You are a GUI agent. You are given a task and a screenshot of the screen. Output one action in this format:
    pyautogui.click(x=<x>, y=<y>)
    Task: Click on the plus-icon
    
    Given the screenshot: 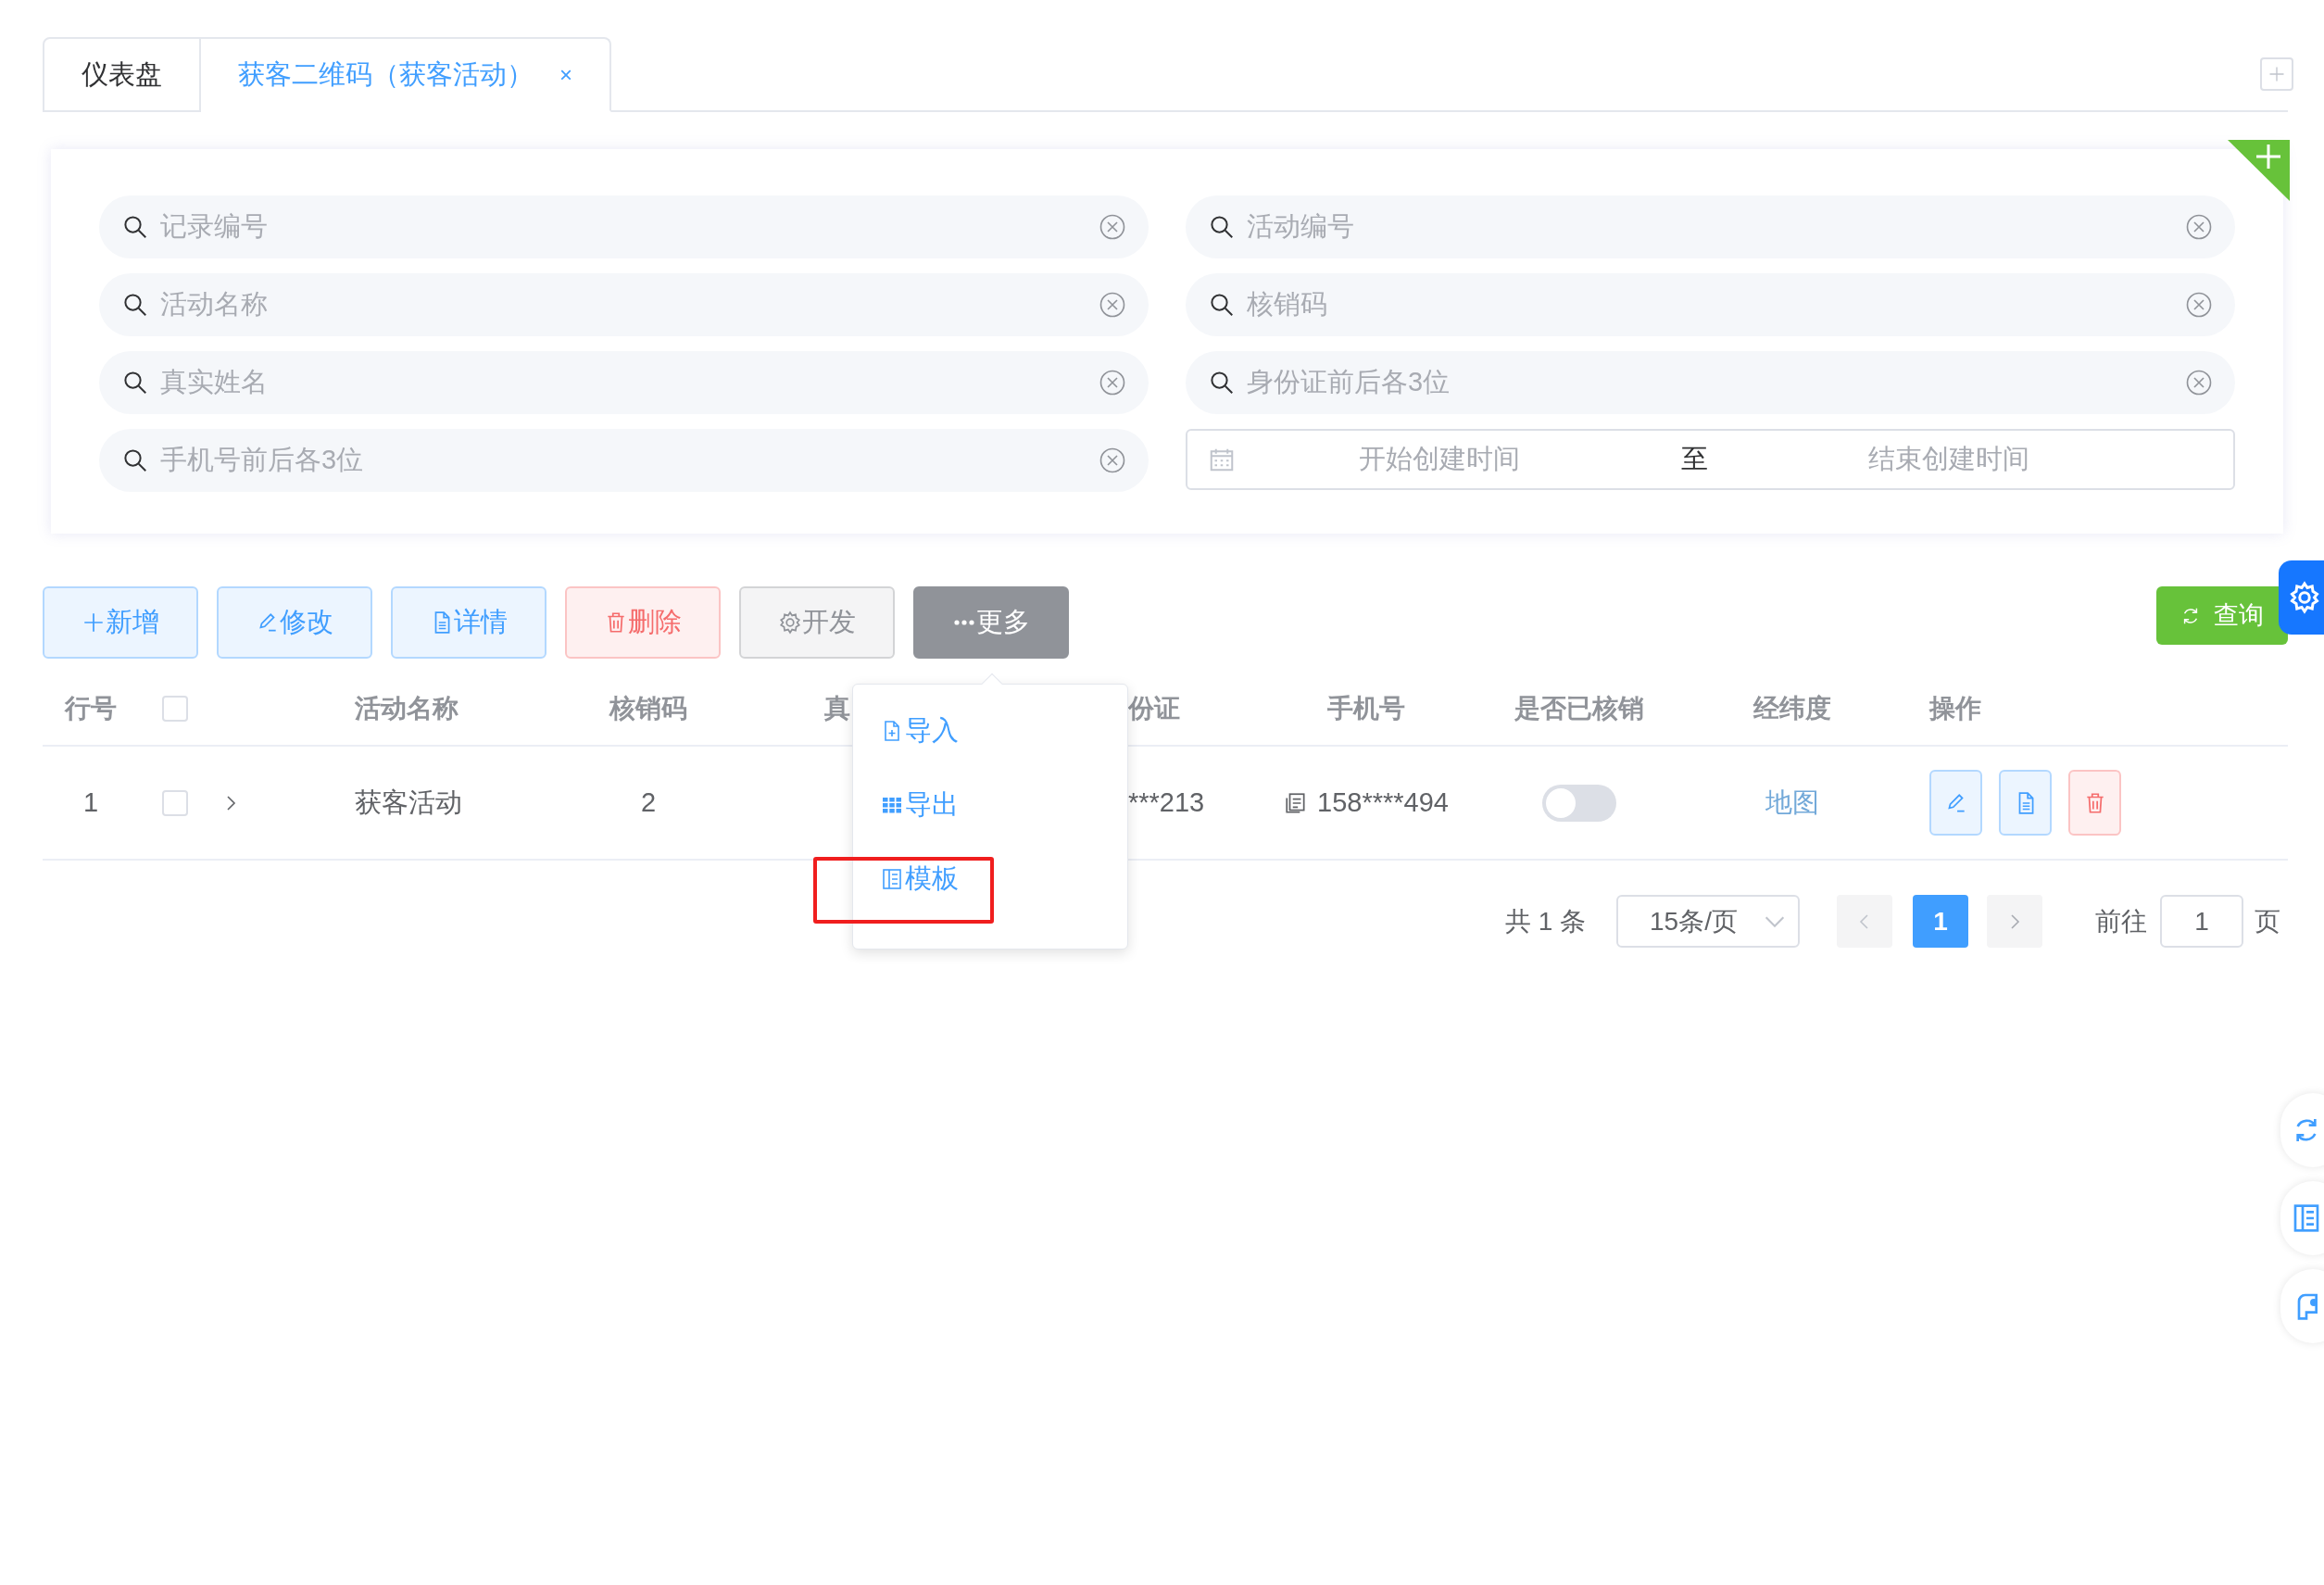 What is the action you would take?
    pyautogui.click(x=94, y=622)
    